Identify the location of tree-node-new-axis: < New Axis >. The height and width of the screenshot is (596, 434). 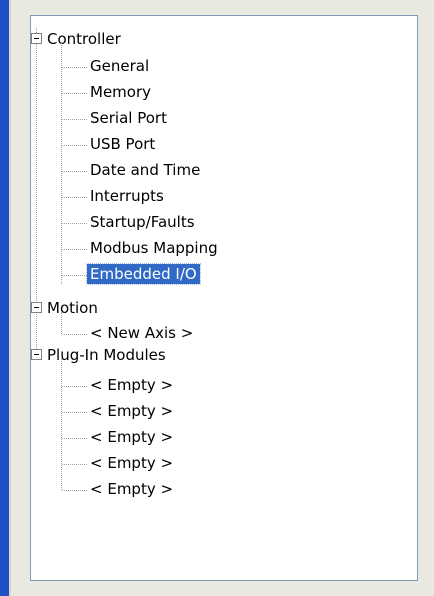
(141, 333).